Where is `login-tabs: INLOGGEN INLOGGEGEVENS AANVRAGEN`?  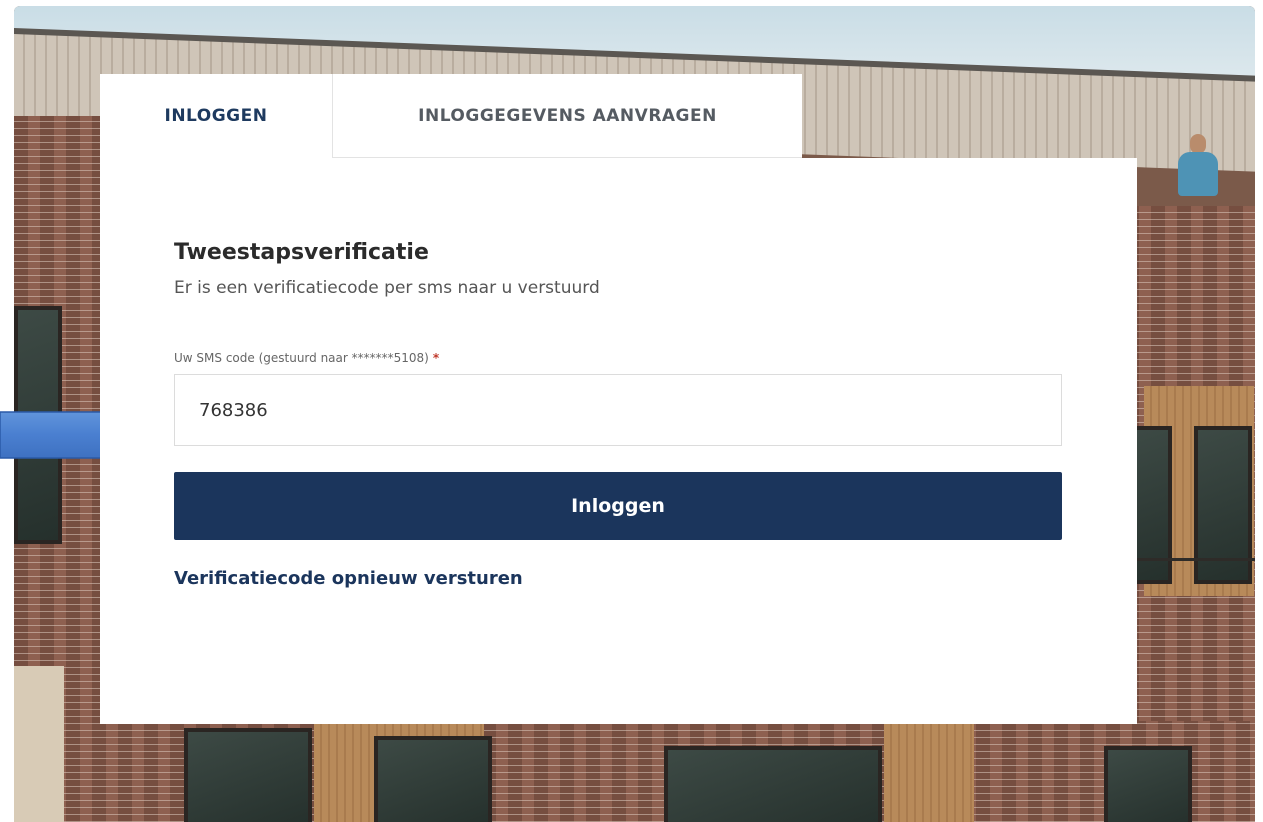
login-tabs: INLOGGEN INLOGGEGEVENS AANVRAGEN is located at coordinates (451, 116).